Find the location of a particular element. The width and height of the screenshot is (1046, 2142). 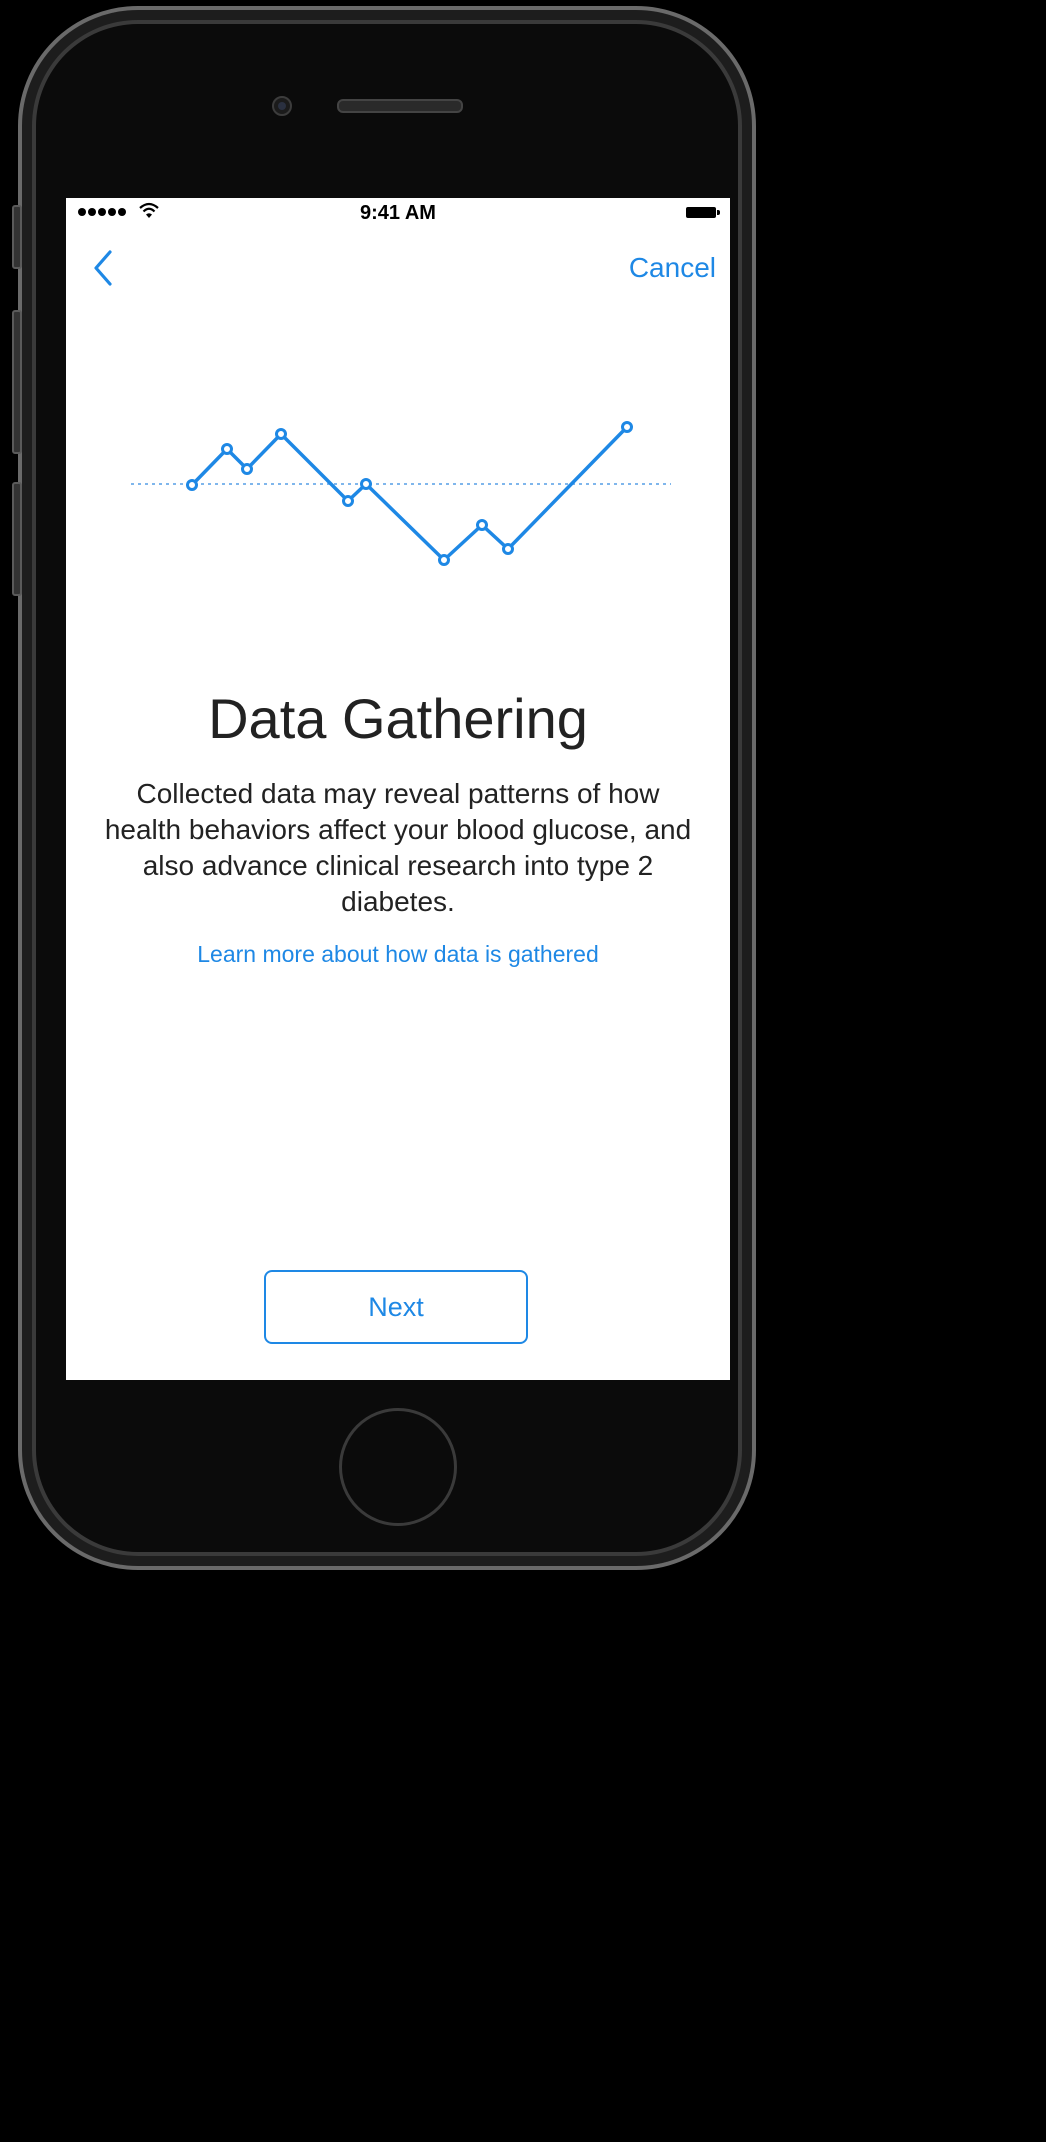

learn-more-link: Learn more about how data is gathered is located at coordinates (398, 954).